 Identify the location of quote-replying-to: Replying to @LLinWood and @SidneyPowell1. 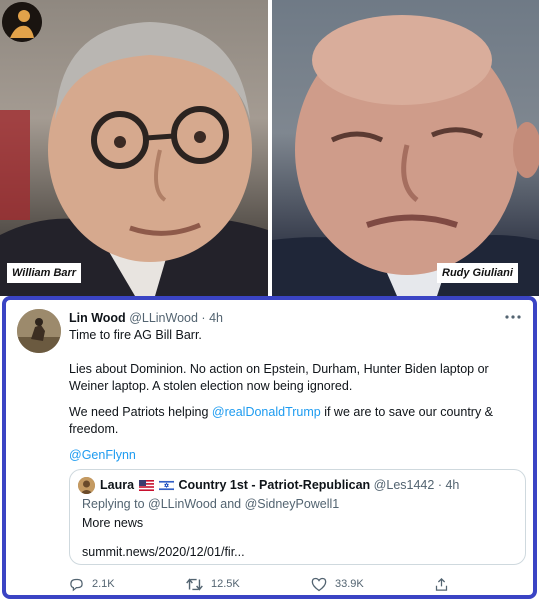
(210, 504).